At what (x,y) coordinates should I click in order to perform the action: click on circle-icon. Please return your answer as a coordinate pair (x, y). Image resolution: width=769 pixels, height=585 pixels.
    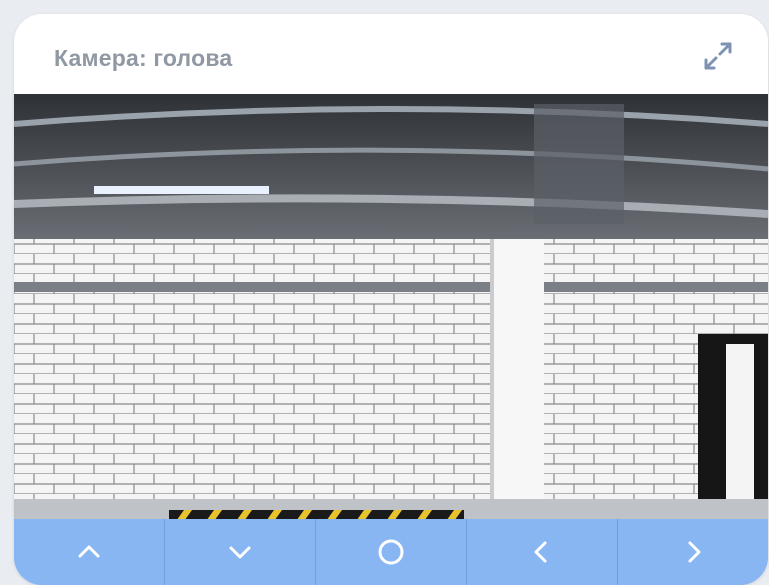
    Looking at the image, I should click on (391, 552).